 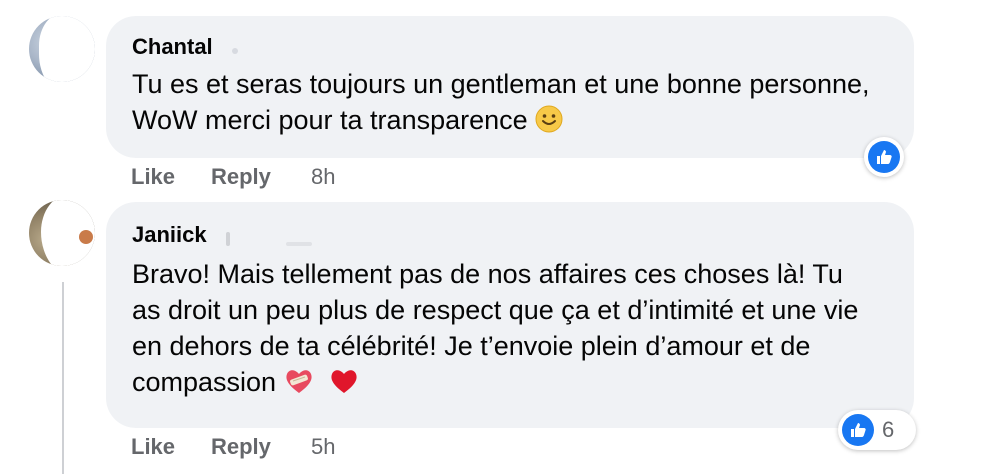 I want to click on slightly-smiling-face-icon, so click(x=549, y=123).